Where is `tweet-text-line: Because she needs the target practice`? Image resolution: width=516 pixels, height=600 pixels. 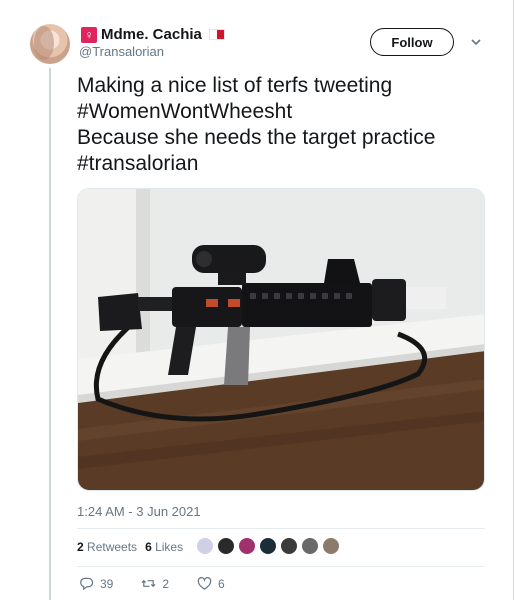
tweet-text-line: Because she needs the target practice is located at coordinates (256, 137).